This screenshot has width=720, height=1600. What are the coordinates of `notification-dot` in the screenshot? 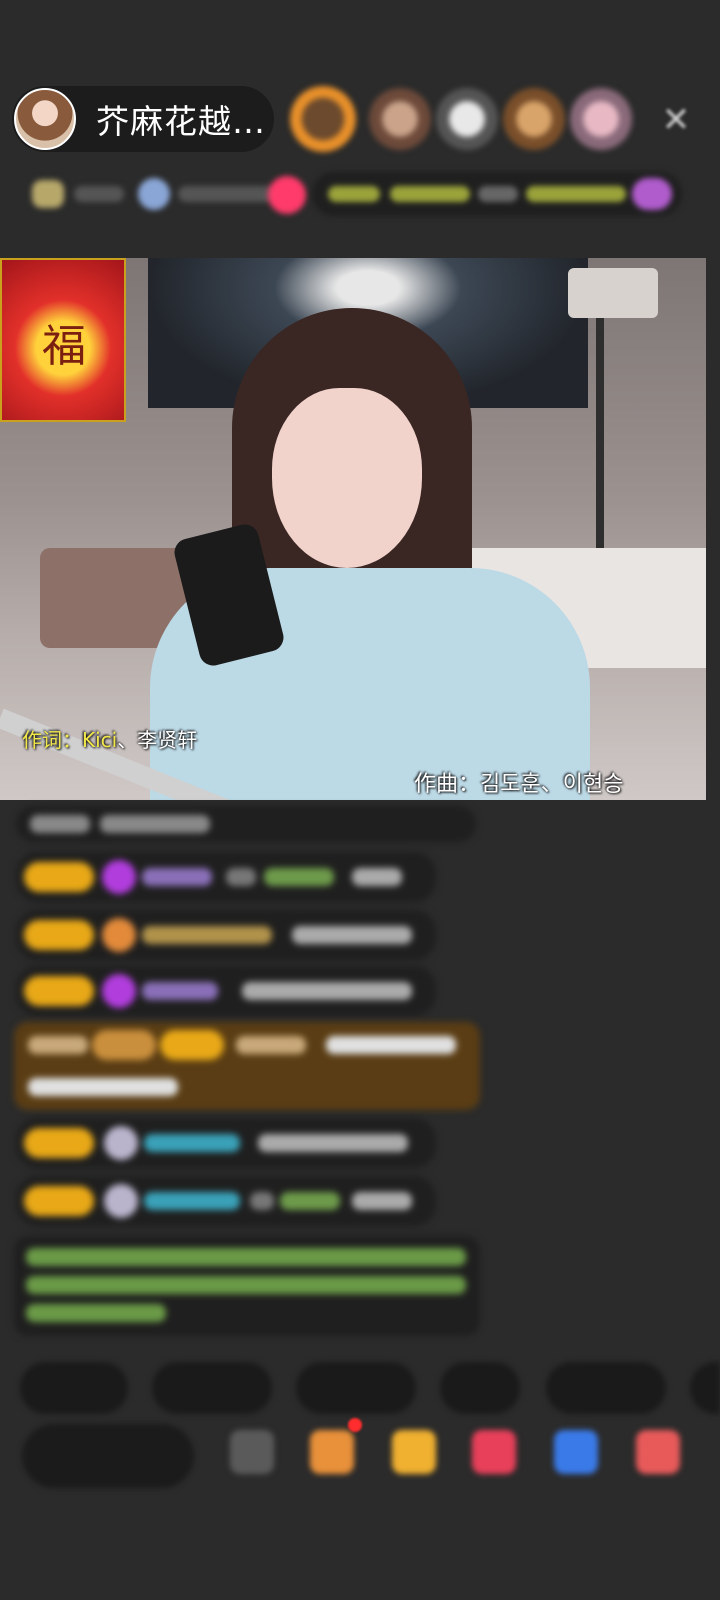 It's located at (355, 1425).